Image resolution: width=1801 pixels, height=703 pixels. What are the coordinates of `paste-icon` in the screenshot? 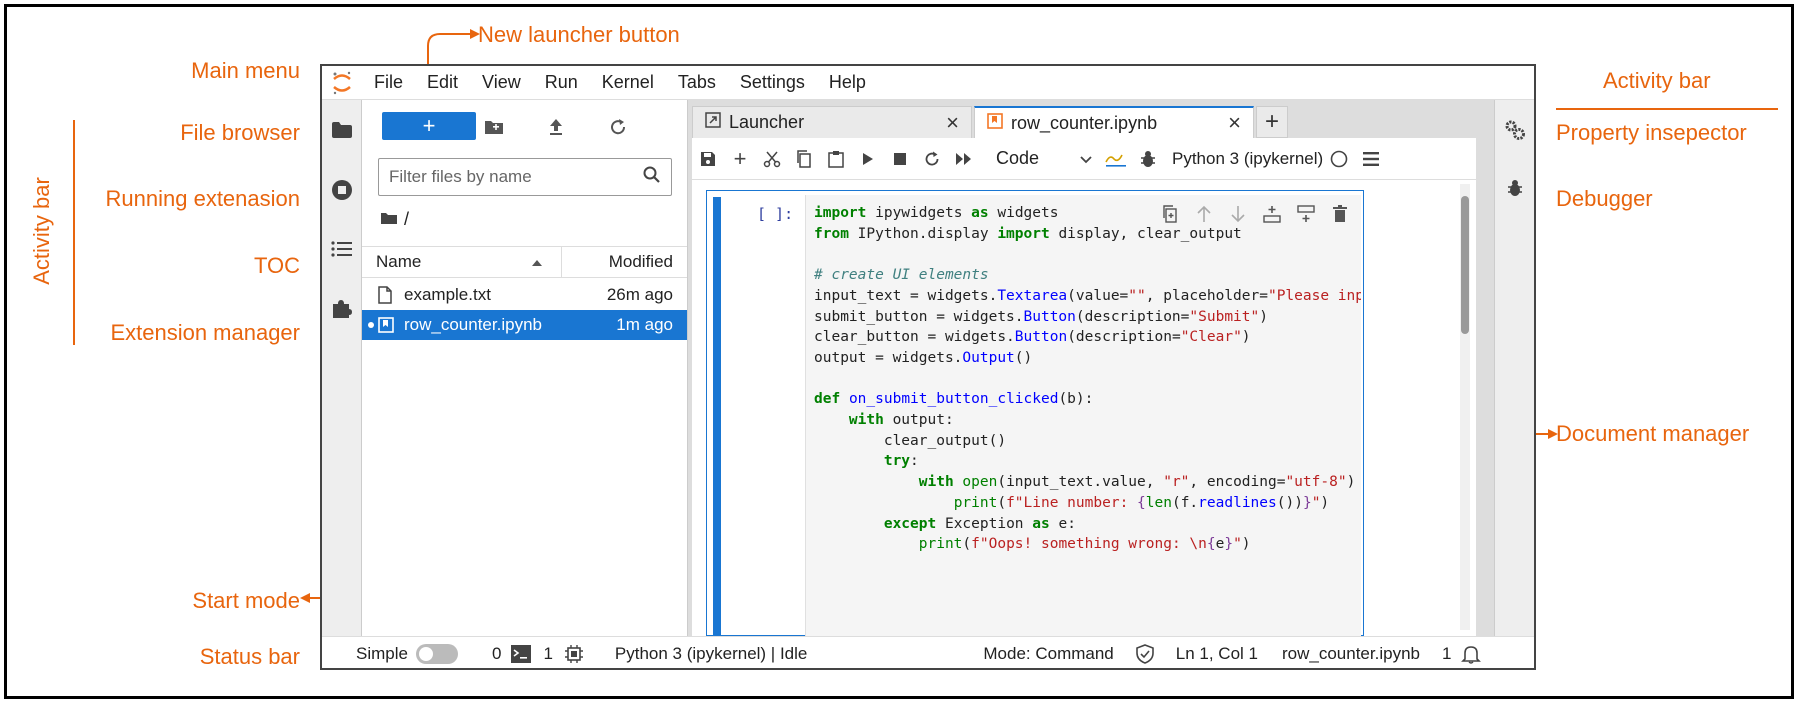 It's located at (836, 159).